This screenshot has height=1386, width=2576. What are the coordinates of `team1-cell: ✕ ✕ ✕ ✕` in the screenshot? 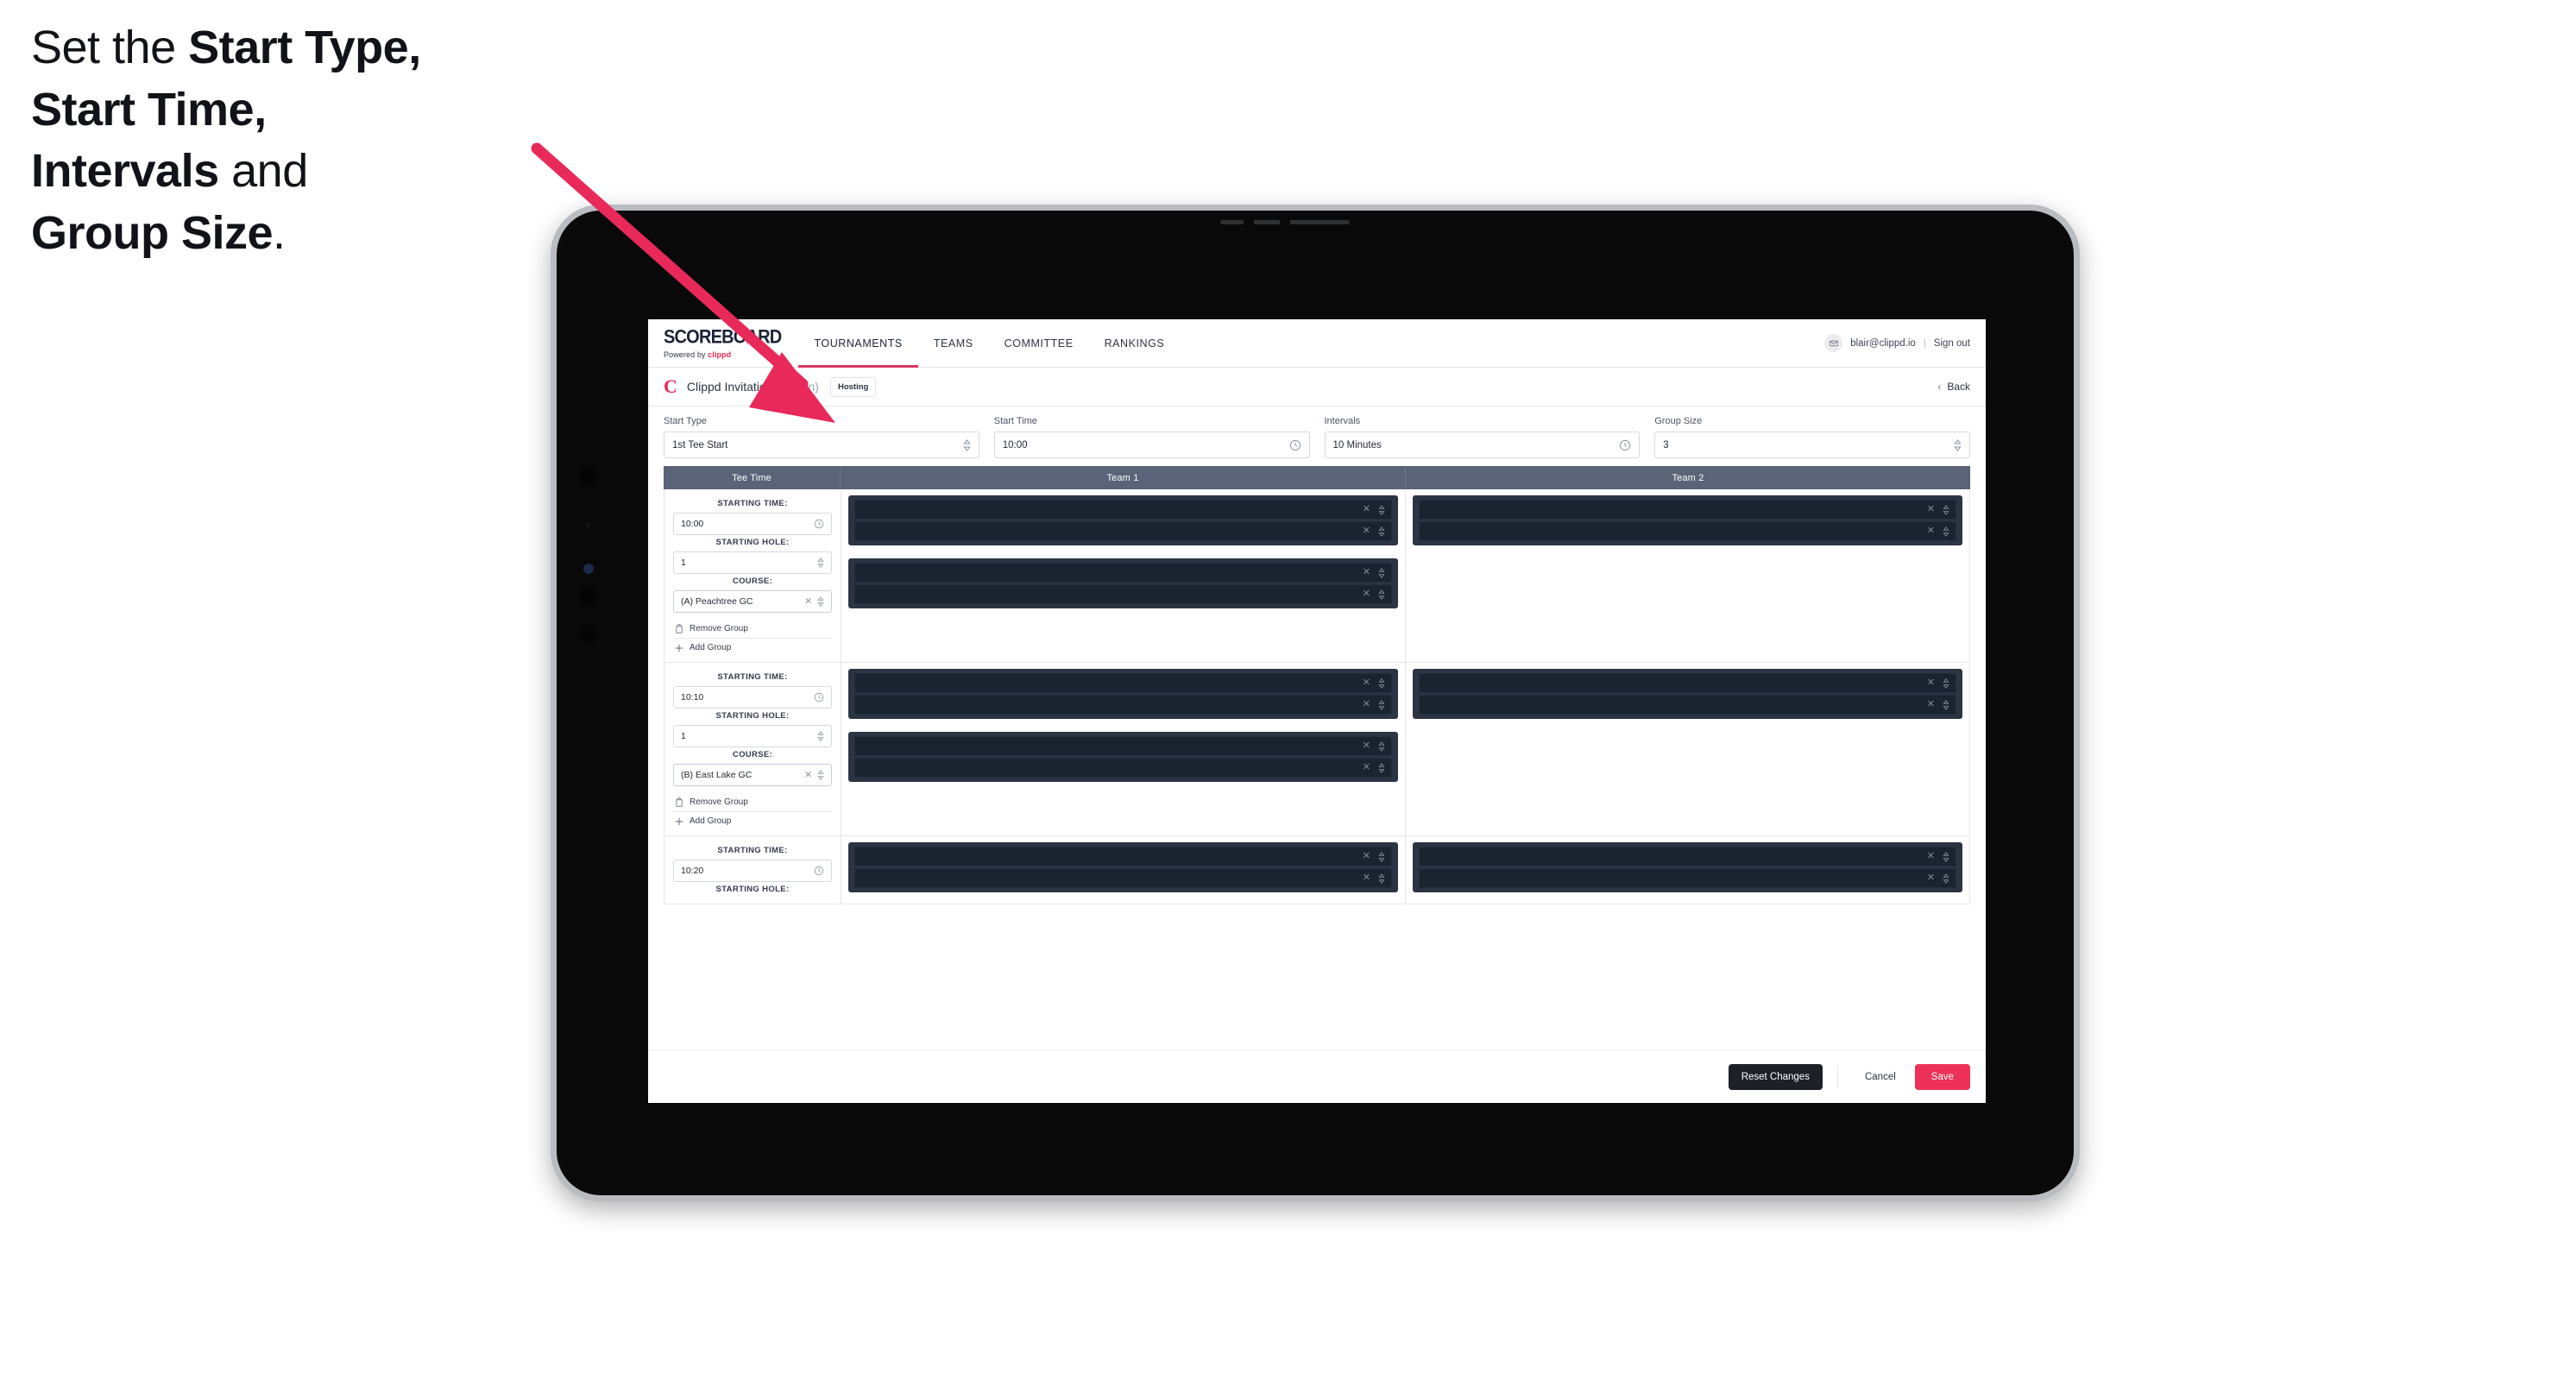 It's located at (1124, 575).